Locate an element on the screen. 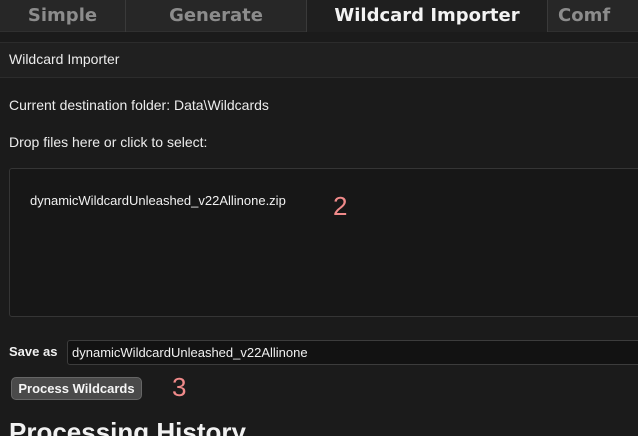  process-wildcards-button: Process Wildcards is located at coordinates (76, 388).